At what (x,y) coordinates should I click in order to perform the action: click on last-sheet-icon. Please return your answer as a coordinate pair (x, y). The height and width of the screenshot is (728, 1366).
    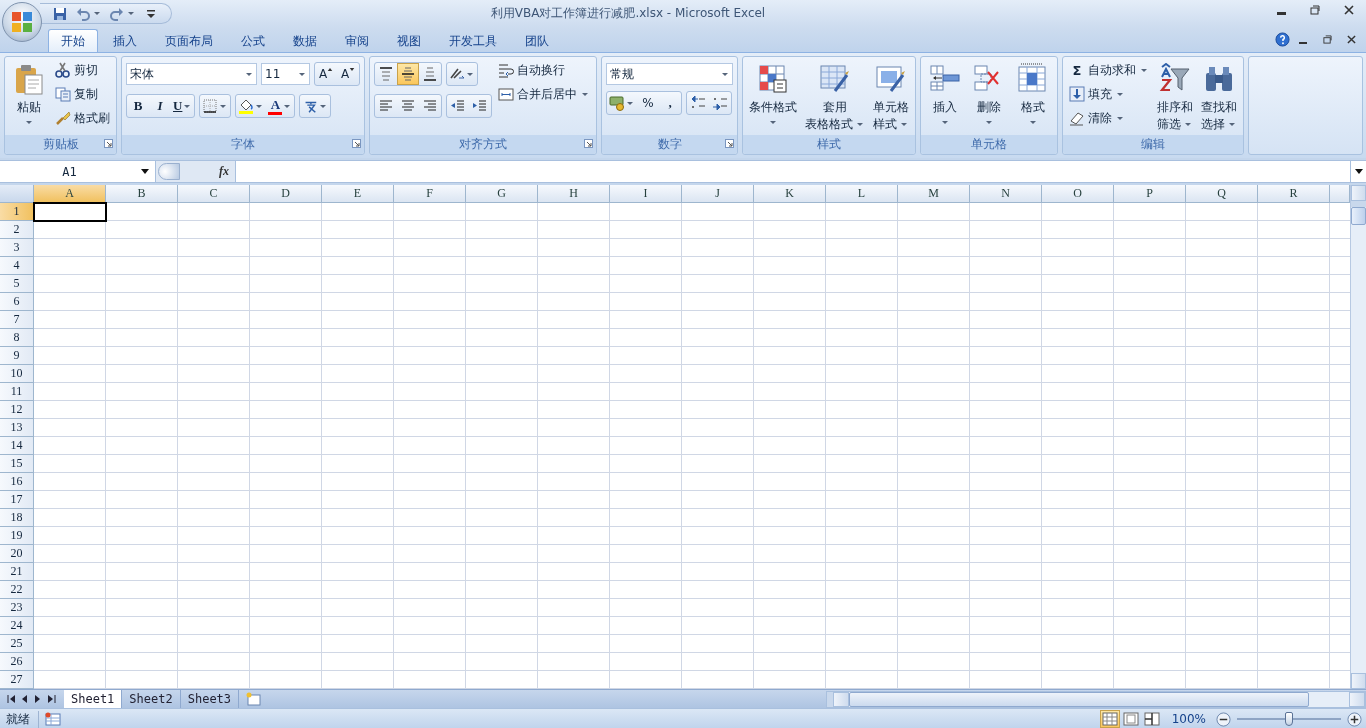
    Looking at the image, I should click on (51, 699).